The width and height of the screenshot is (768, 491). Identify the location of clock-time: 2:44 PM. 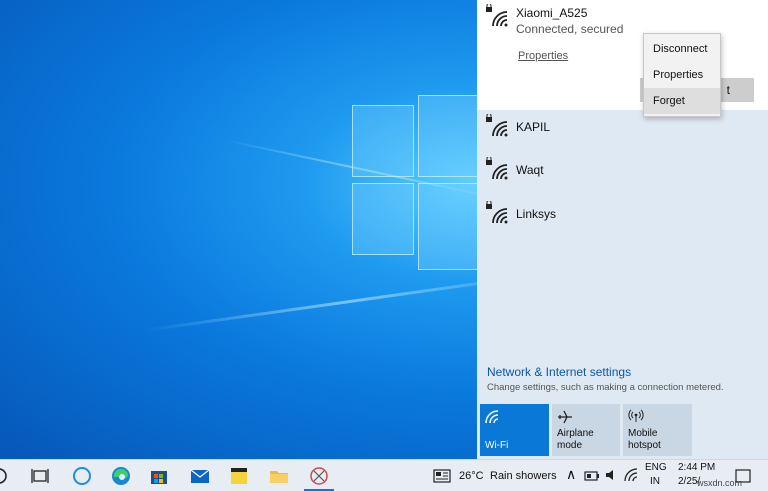
(696, 467).